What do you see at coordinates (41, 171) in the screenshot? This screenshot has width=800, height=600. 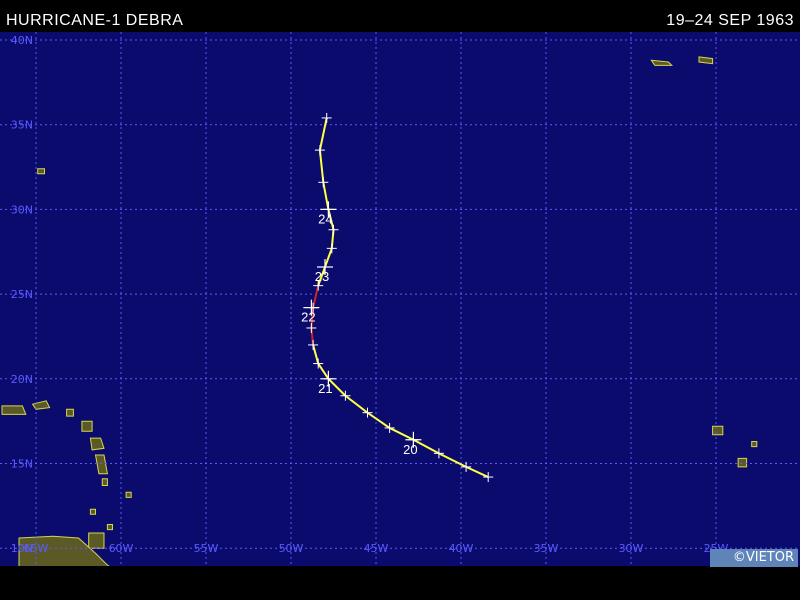 I see `land-bermuda` at bounding box center [41, 171].